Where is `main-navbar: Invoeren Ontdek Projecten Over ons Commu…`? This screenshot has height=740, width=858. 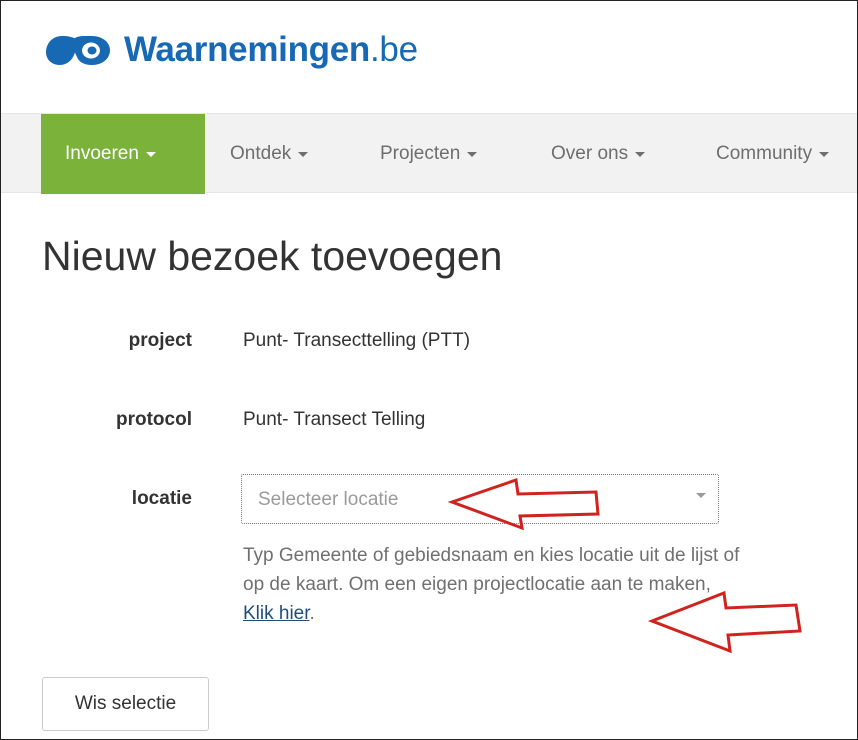 main-navbar: Invoeren Ontdek Projecten Over ons Commu… is located at coordinates (429, 153).